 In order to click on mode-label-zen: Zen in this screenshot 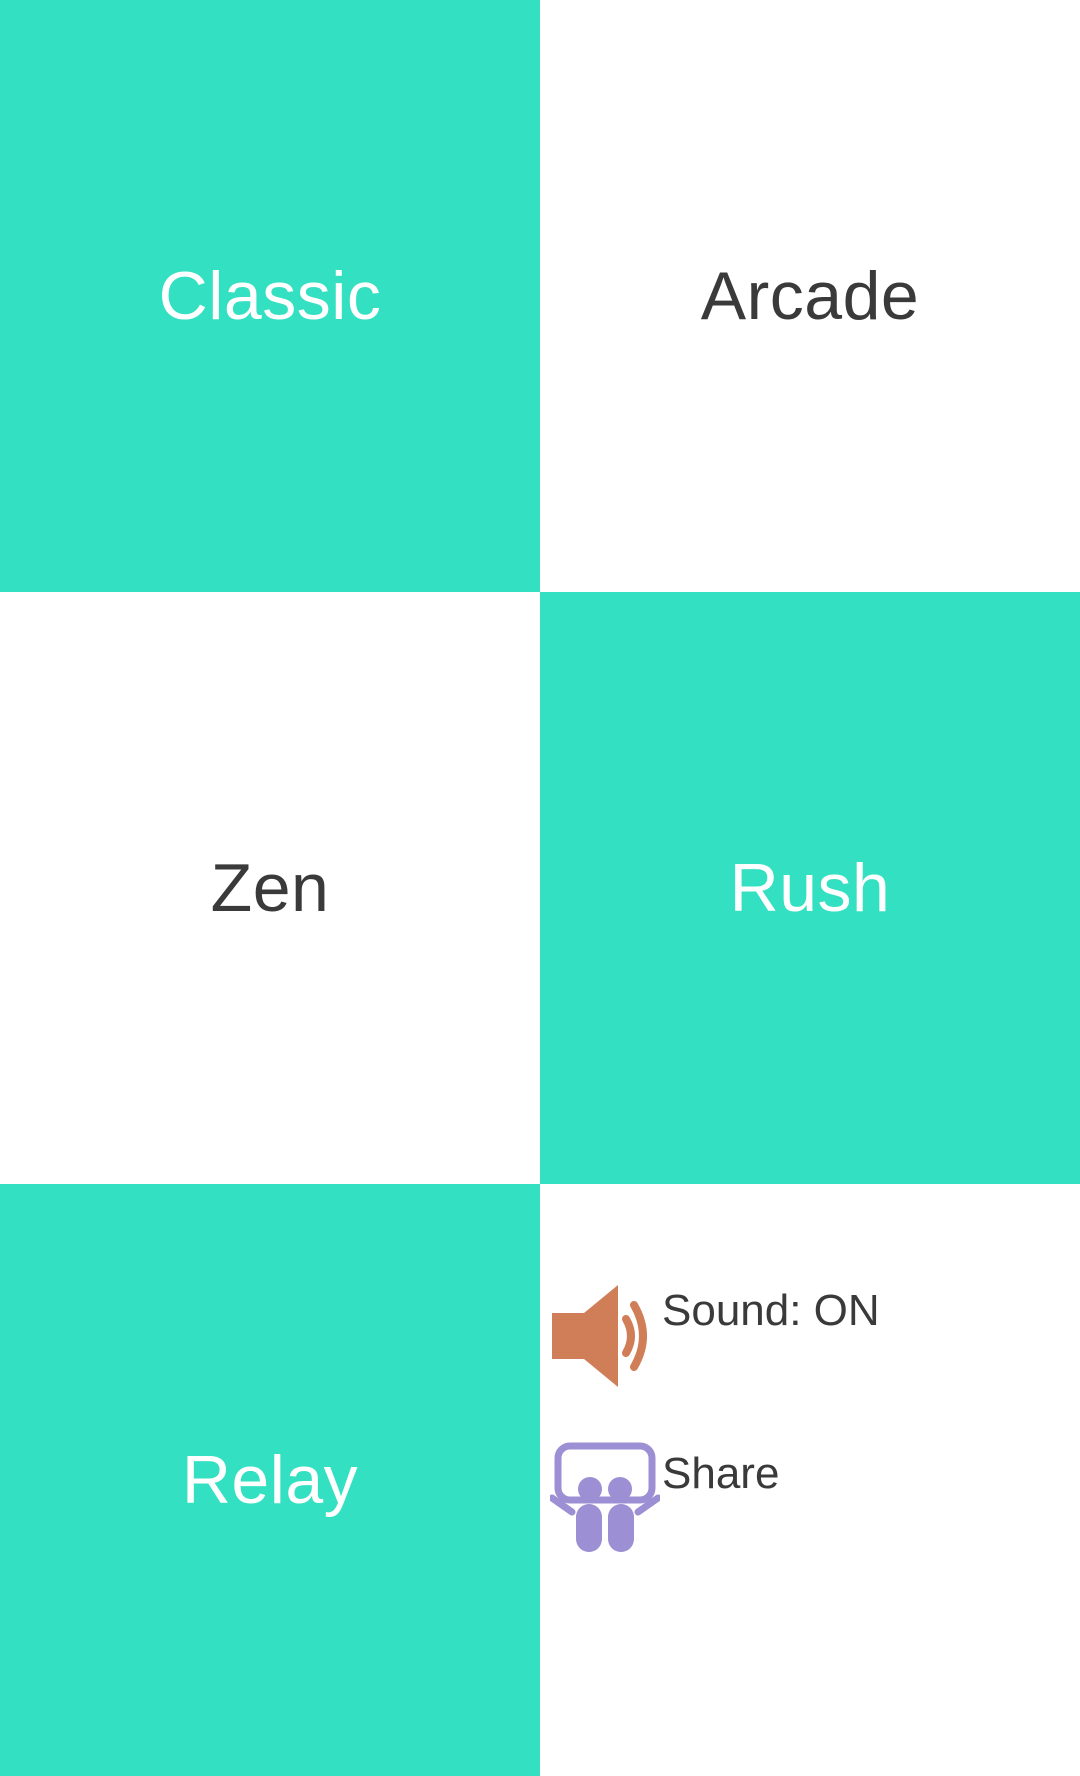, I will do `click(270, 888)`.